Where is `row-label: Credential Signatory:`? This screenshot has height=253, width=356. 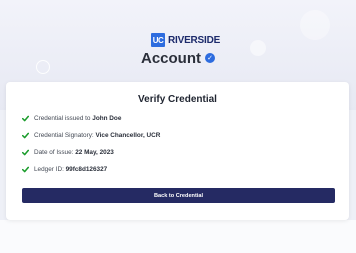
row-label: Credential Signatory: is located at coordinates (65, 135).